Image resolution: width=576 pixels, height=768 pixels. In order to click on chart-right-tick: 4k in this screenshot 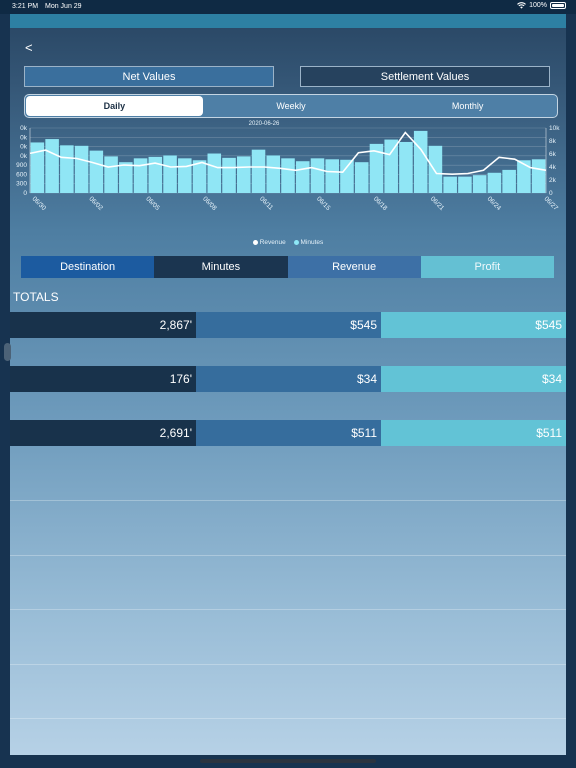, I will do `click(553, 167)`.